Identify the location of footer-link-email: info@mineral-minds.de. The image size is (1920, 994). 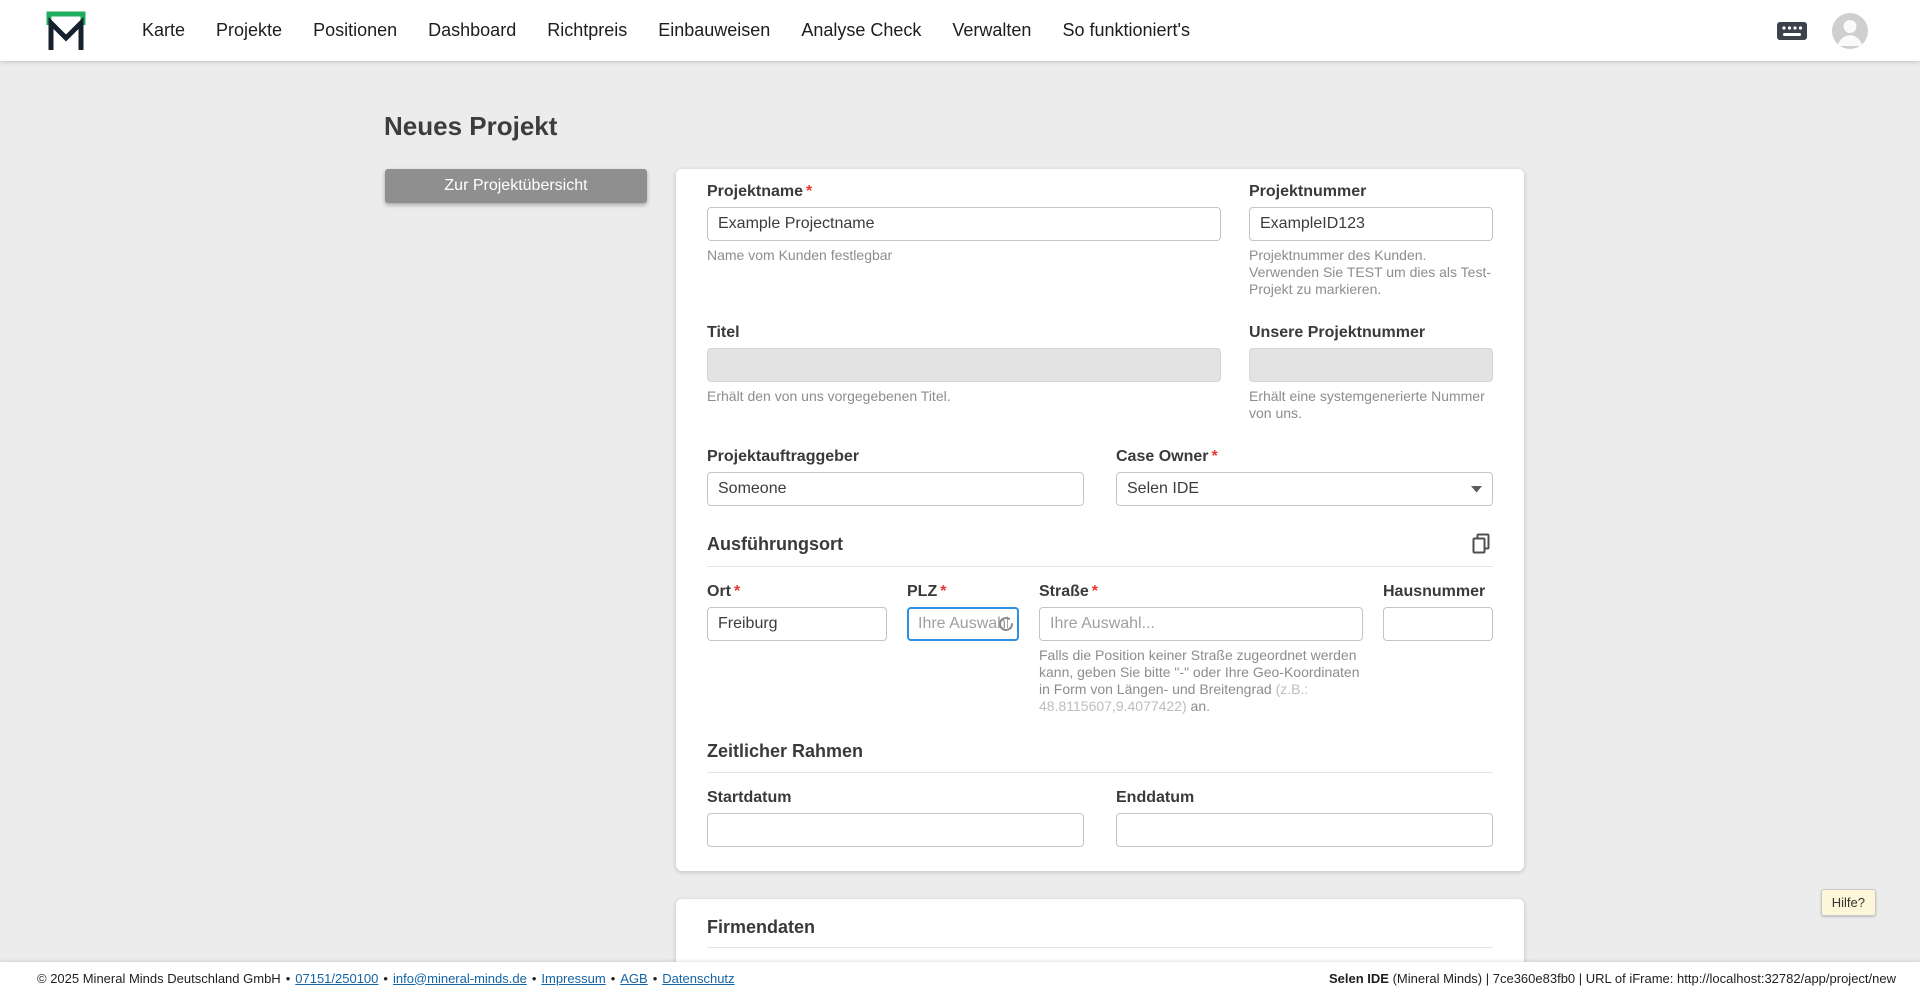
(460, 978).